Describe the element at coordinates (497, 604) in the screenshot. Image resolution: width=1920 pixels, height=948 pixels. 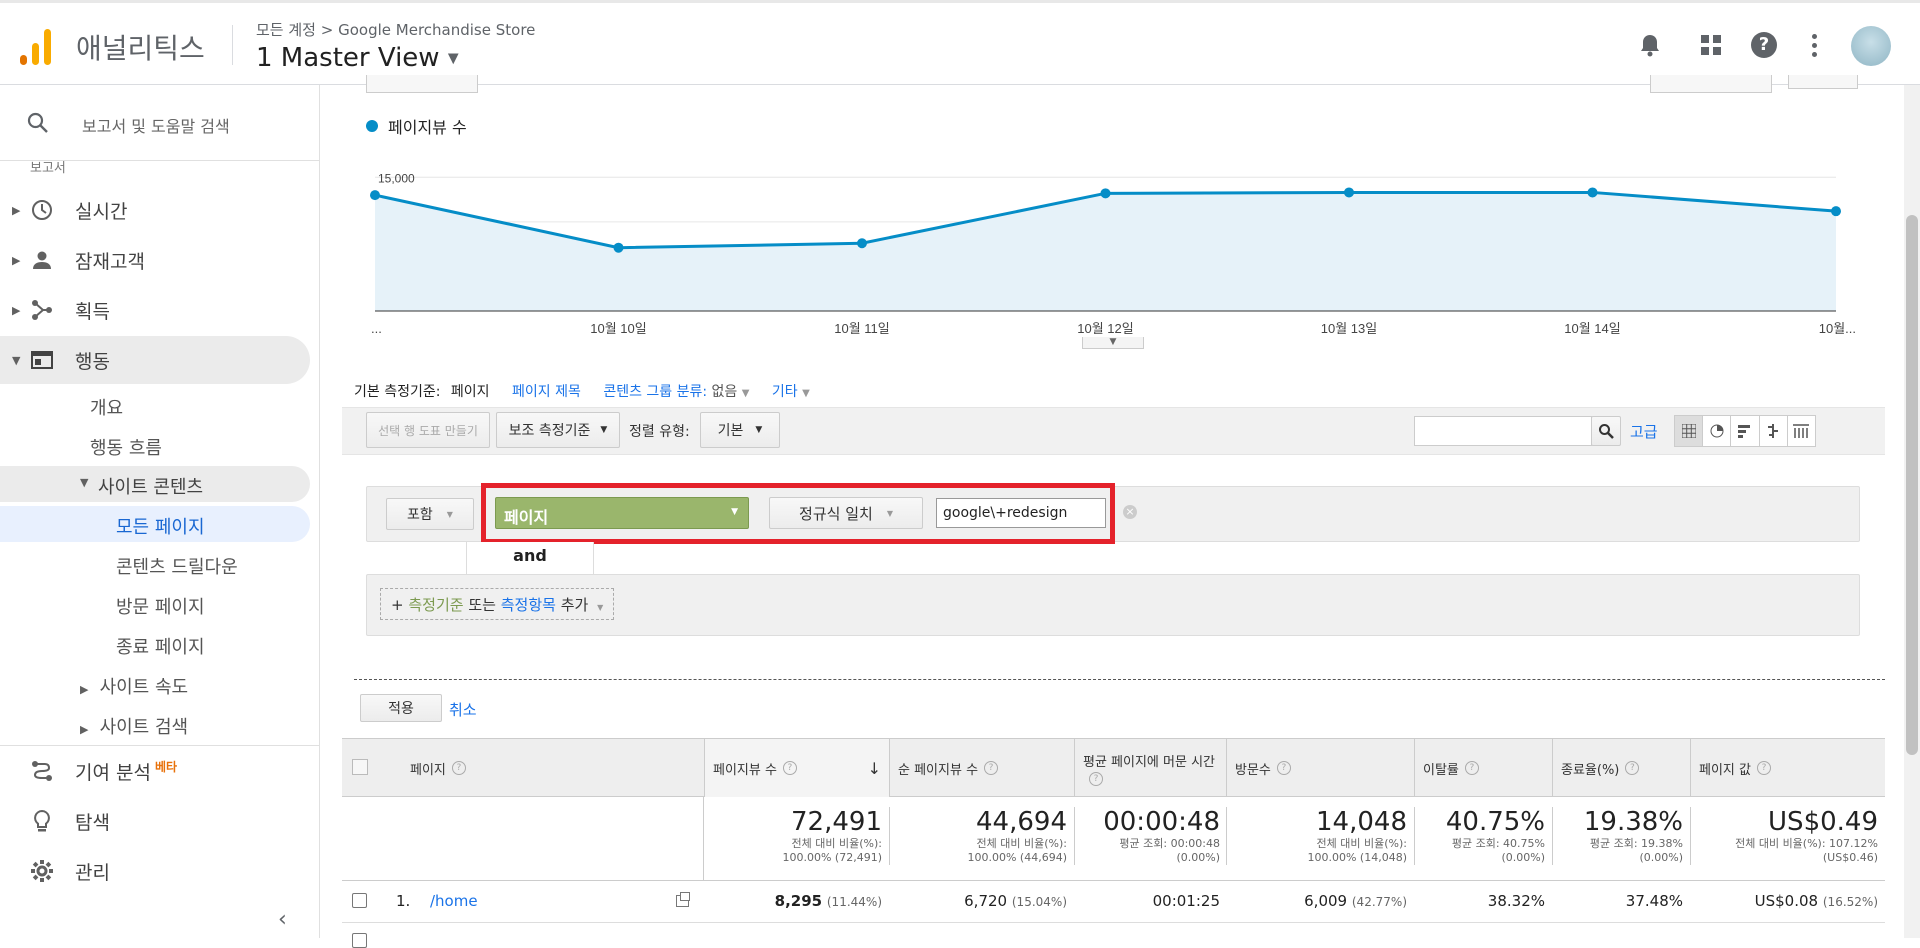
I see `add-condition-button: + 측정기준 또는 측정항목 추가 ▼` at that location.